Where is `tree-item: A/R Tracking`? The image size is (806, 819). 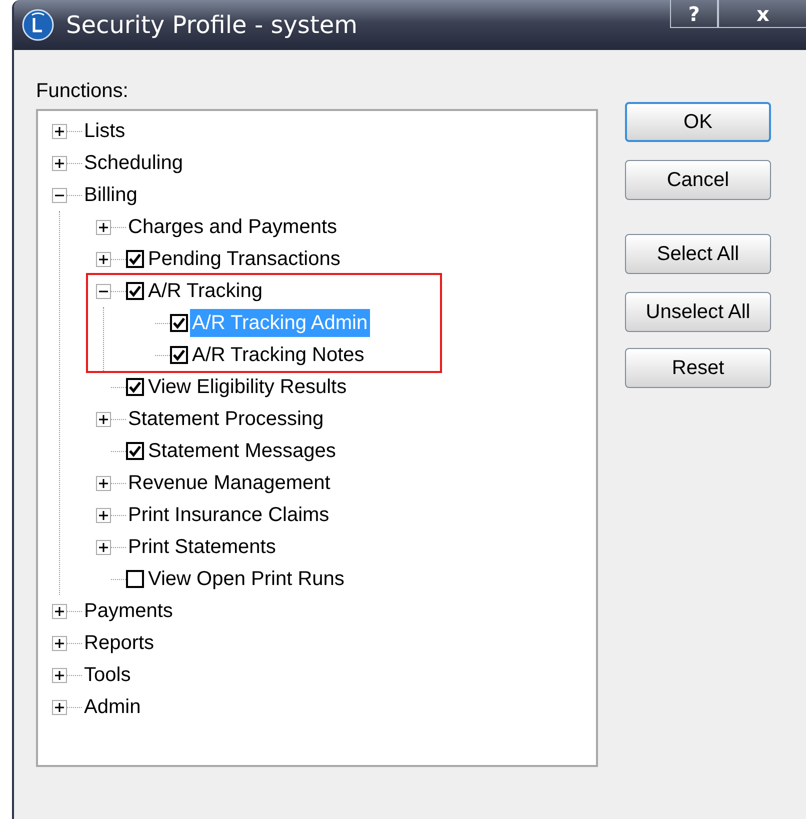 tree-item: A/R Tracking is located at coordinates (205, 291).